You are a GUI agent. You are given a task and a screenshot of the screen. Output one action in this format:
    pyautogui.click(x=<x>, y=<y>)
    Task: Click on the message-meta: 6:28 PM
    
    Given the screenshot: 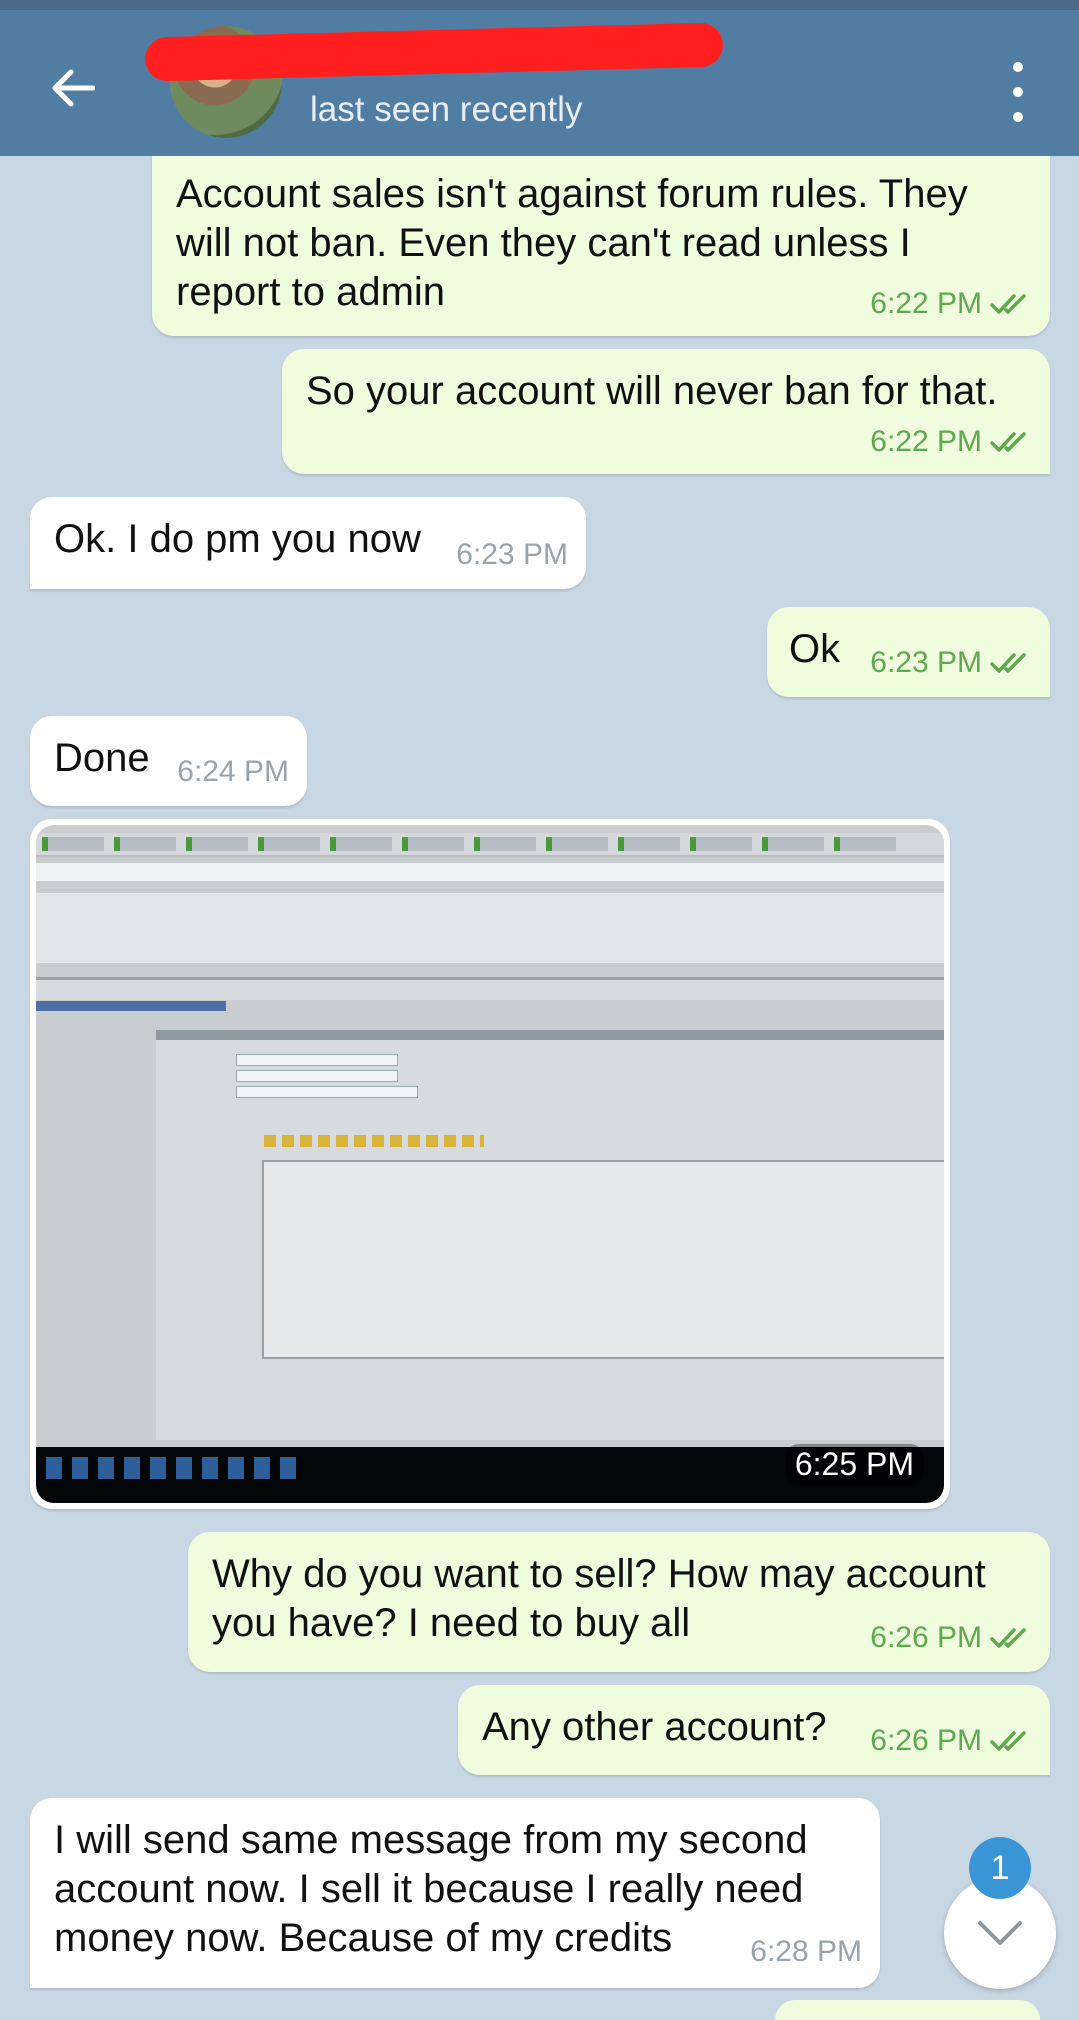 What is the action you would take?
    pyautogui.click(x=806, y=1951)
    